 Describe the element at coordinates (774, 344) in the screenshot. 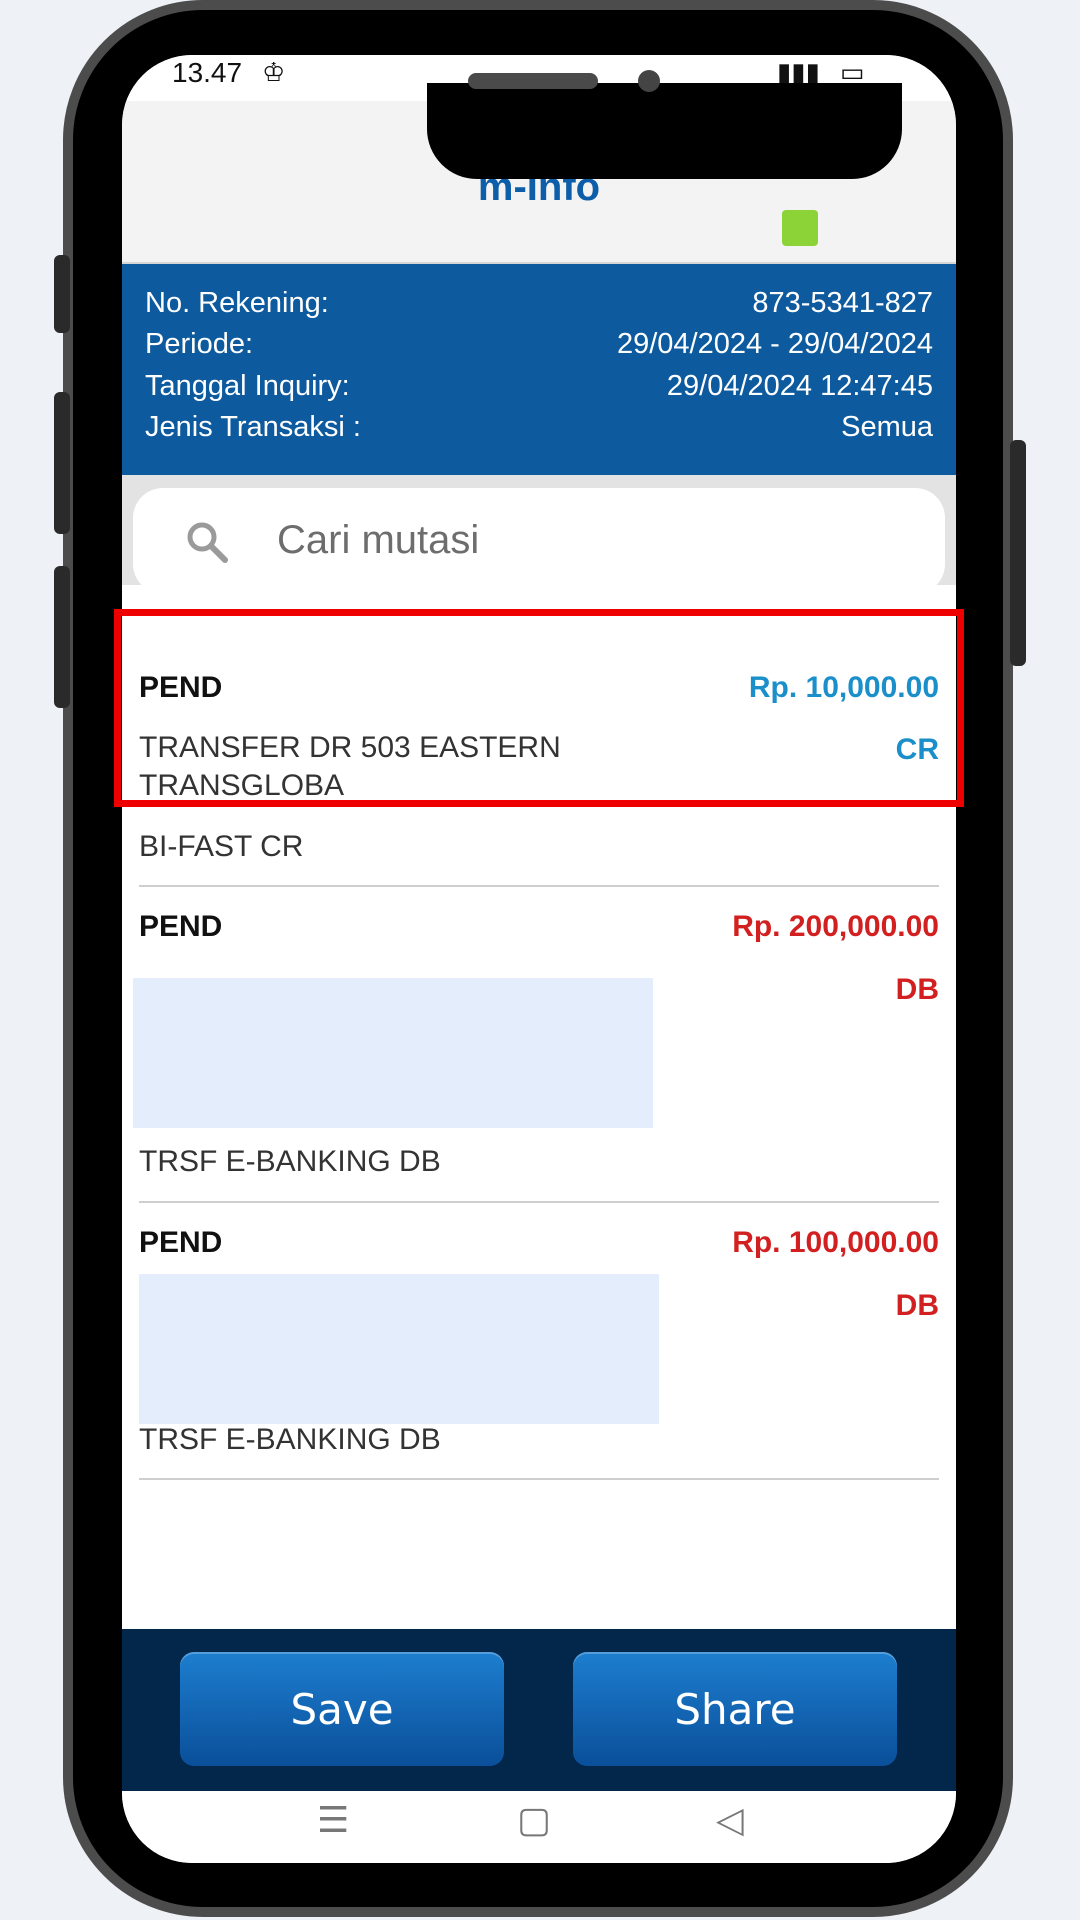

I see `info-value: 29/04/2024 - 29/04/2024` at that location.